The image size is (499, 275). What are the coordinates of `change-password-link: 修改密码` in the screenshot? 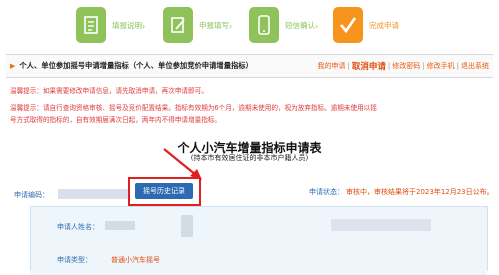 It's located at (406, 66).